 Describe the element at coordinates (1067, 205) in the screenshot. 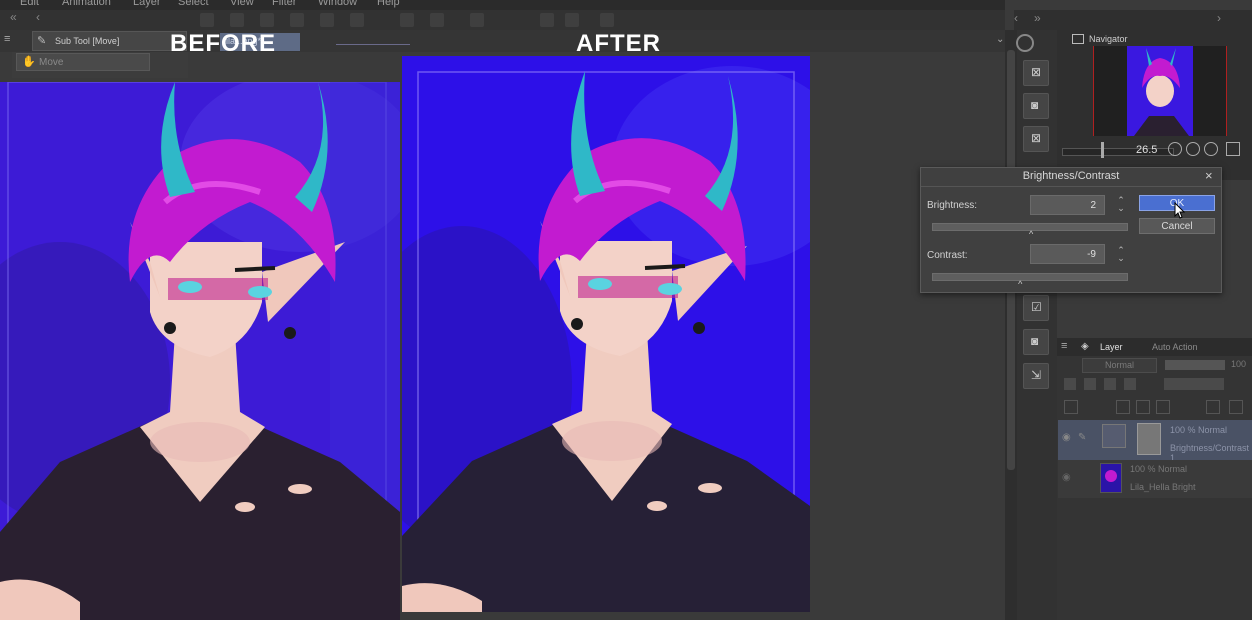

I see `brightness-input` at that location.